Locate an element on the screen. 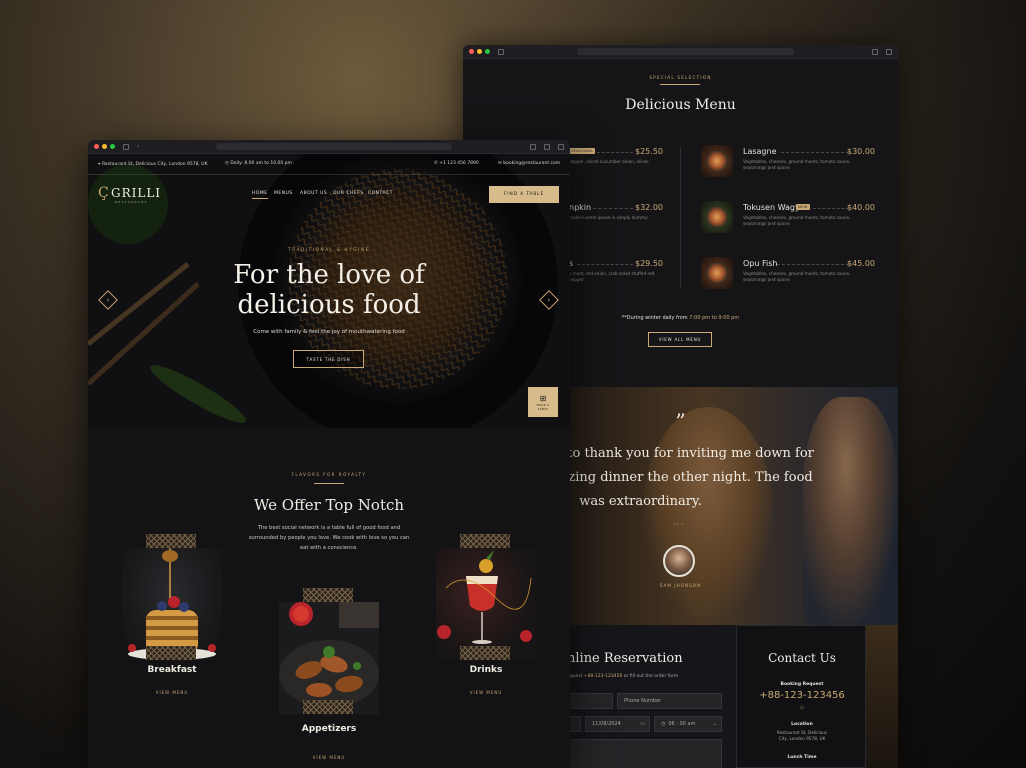 The height and width of the screenshot is (768, 1026). menu-item-name: Opu Fish is located at coordinates (760, 263).